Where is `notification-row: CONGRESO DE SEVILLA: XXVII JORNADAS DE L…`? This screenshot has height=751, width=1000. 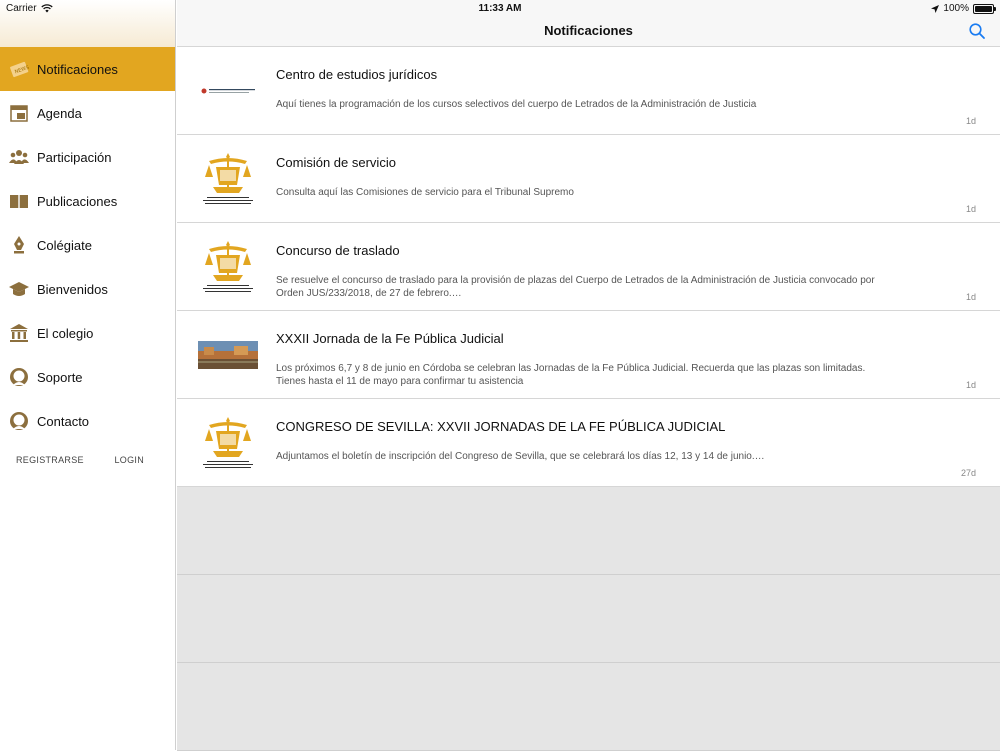 notification-row: CONGRESO DE SEVILLA: XXVII JORNADAS DE L… is located at coordinates (588, 443).